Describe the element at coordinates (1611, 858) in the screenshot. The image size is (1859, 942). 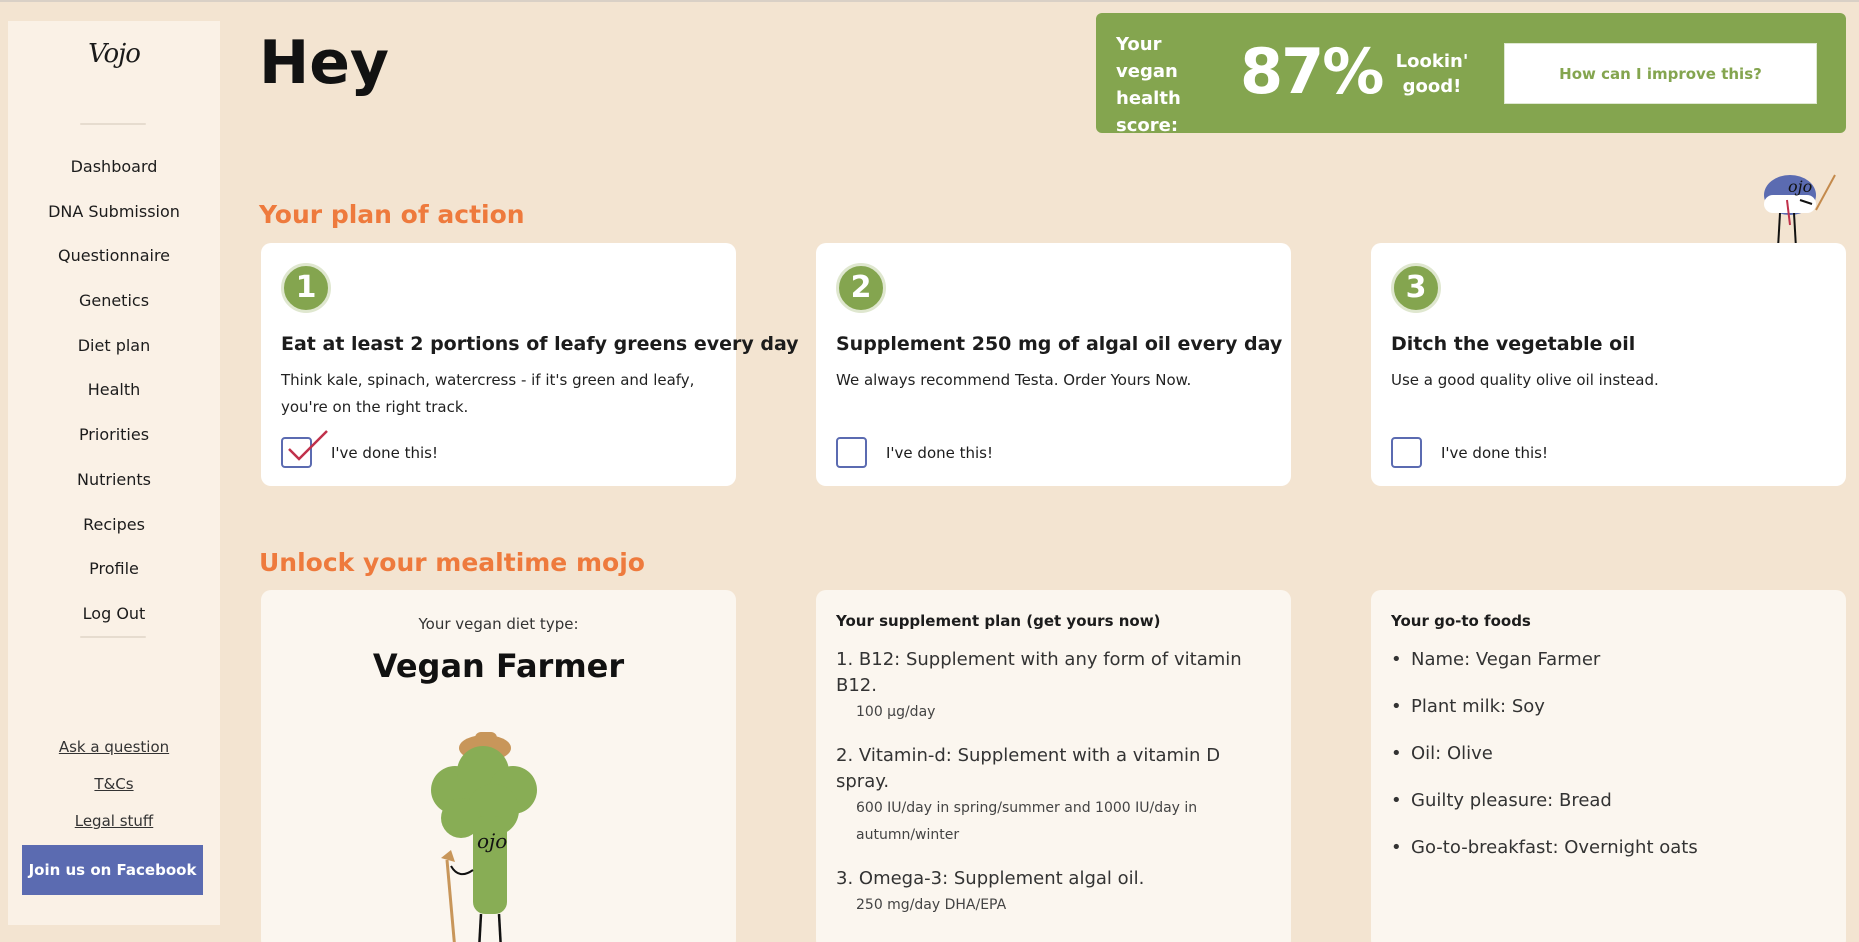
I see `list-item: Go-to-breakfast: Overnight oats` at that location.